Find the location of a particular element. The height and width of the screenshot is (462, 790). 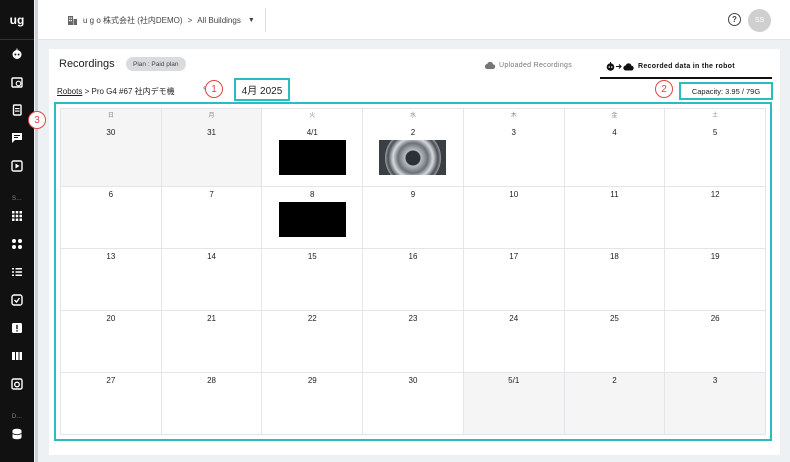

calendar-day-cell: 14 is located at coordinates (212, 280).